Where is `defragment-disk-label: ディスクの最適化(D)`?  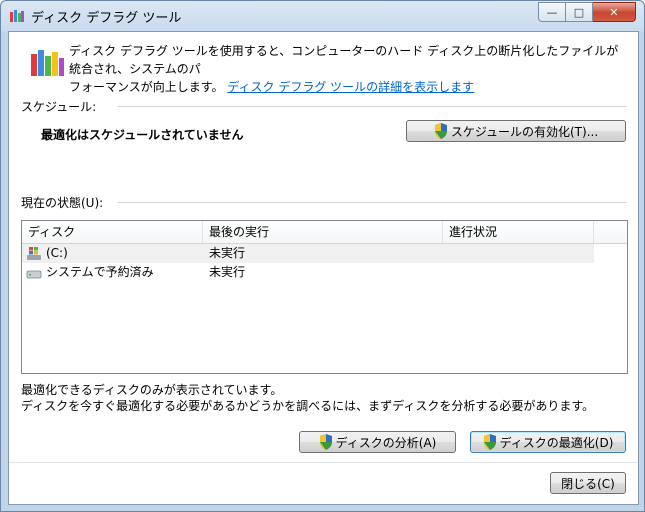
defragment-disk-label: ディスクの最適化(D) is located at coordinates (556, 442).